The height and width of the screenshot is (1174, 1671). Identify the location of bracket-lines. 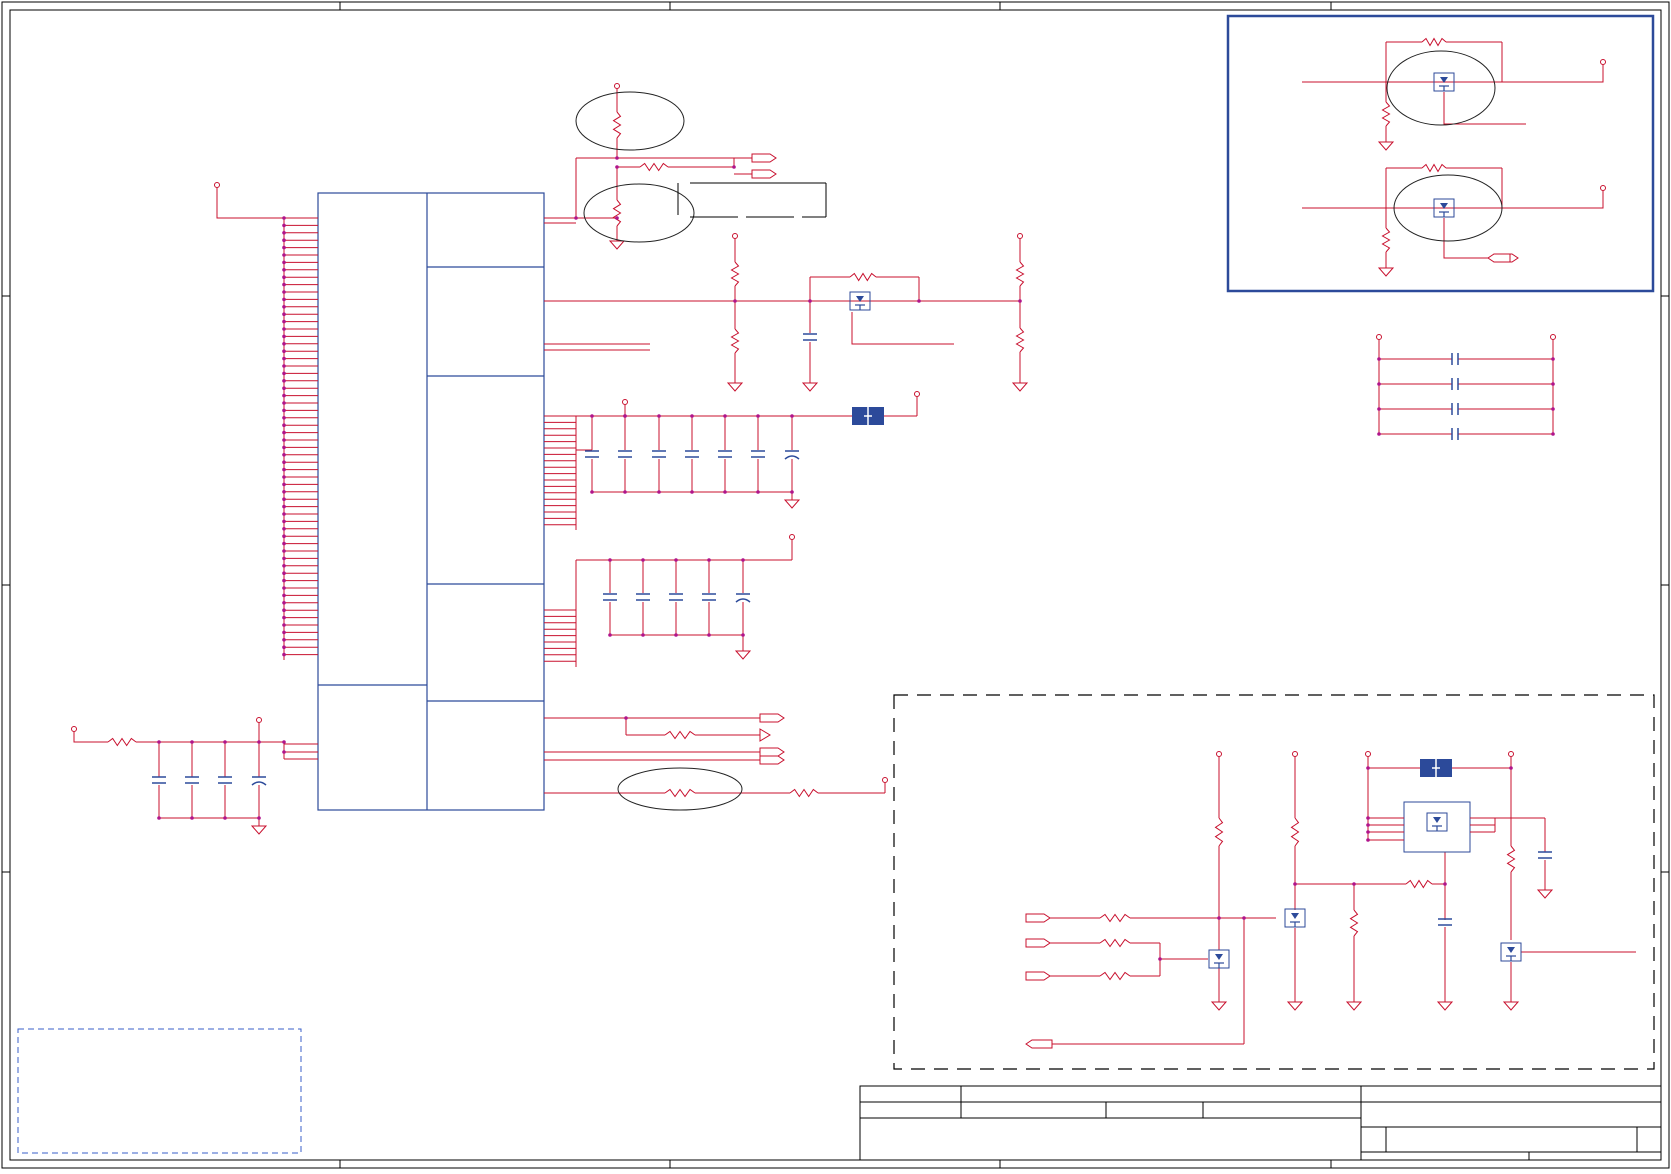
(752, 200).